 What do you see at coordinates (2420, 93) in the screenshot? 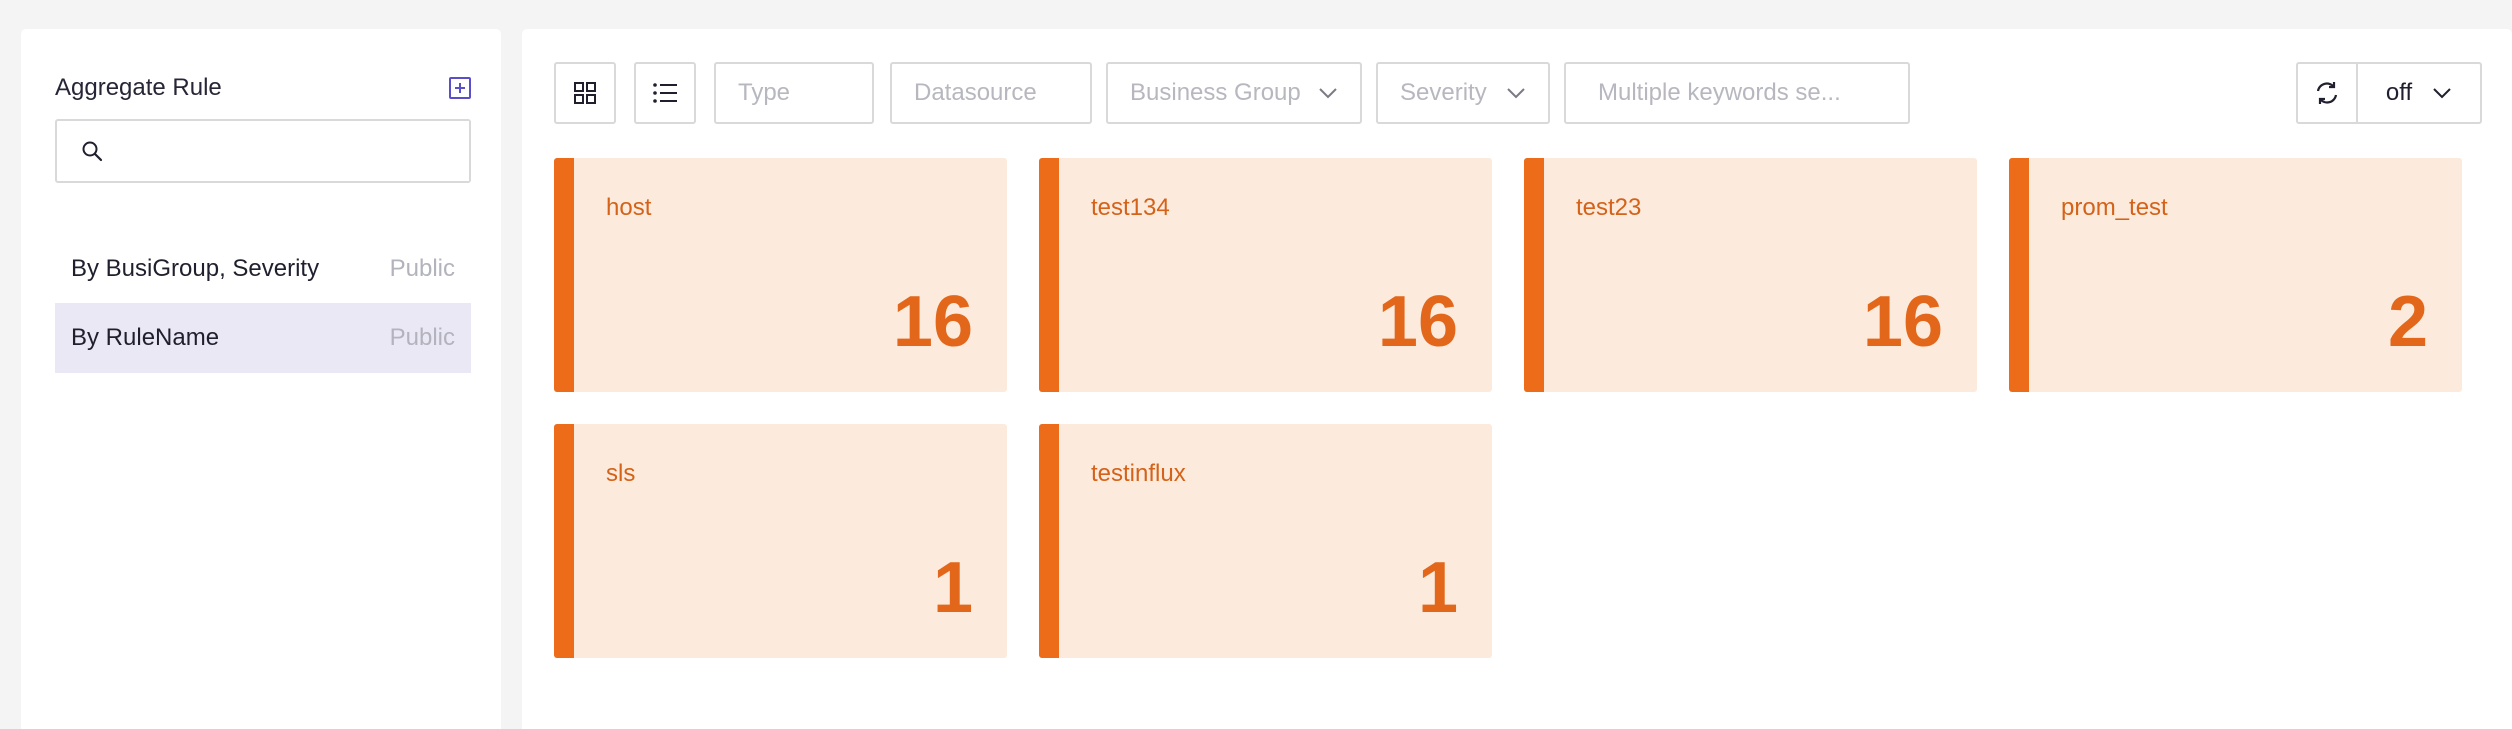
I see `refresh-interval-select: off` at bounding box center [2420, 93].